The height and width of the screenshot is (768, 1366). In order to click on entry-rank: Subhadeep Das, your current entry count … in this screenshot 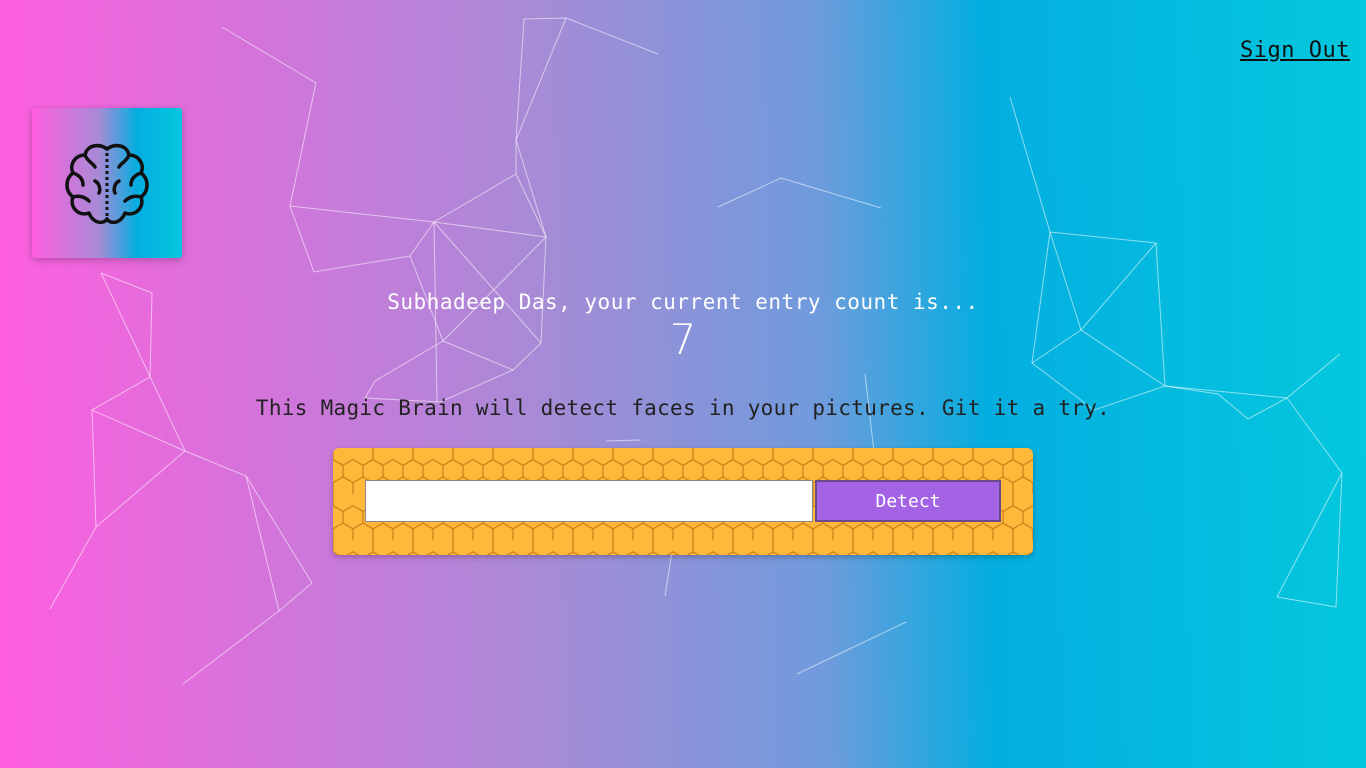, I will do `click(683, 327)`.